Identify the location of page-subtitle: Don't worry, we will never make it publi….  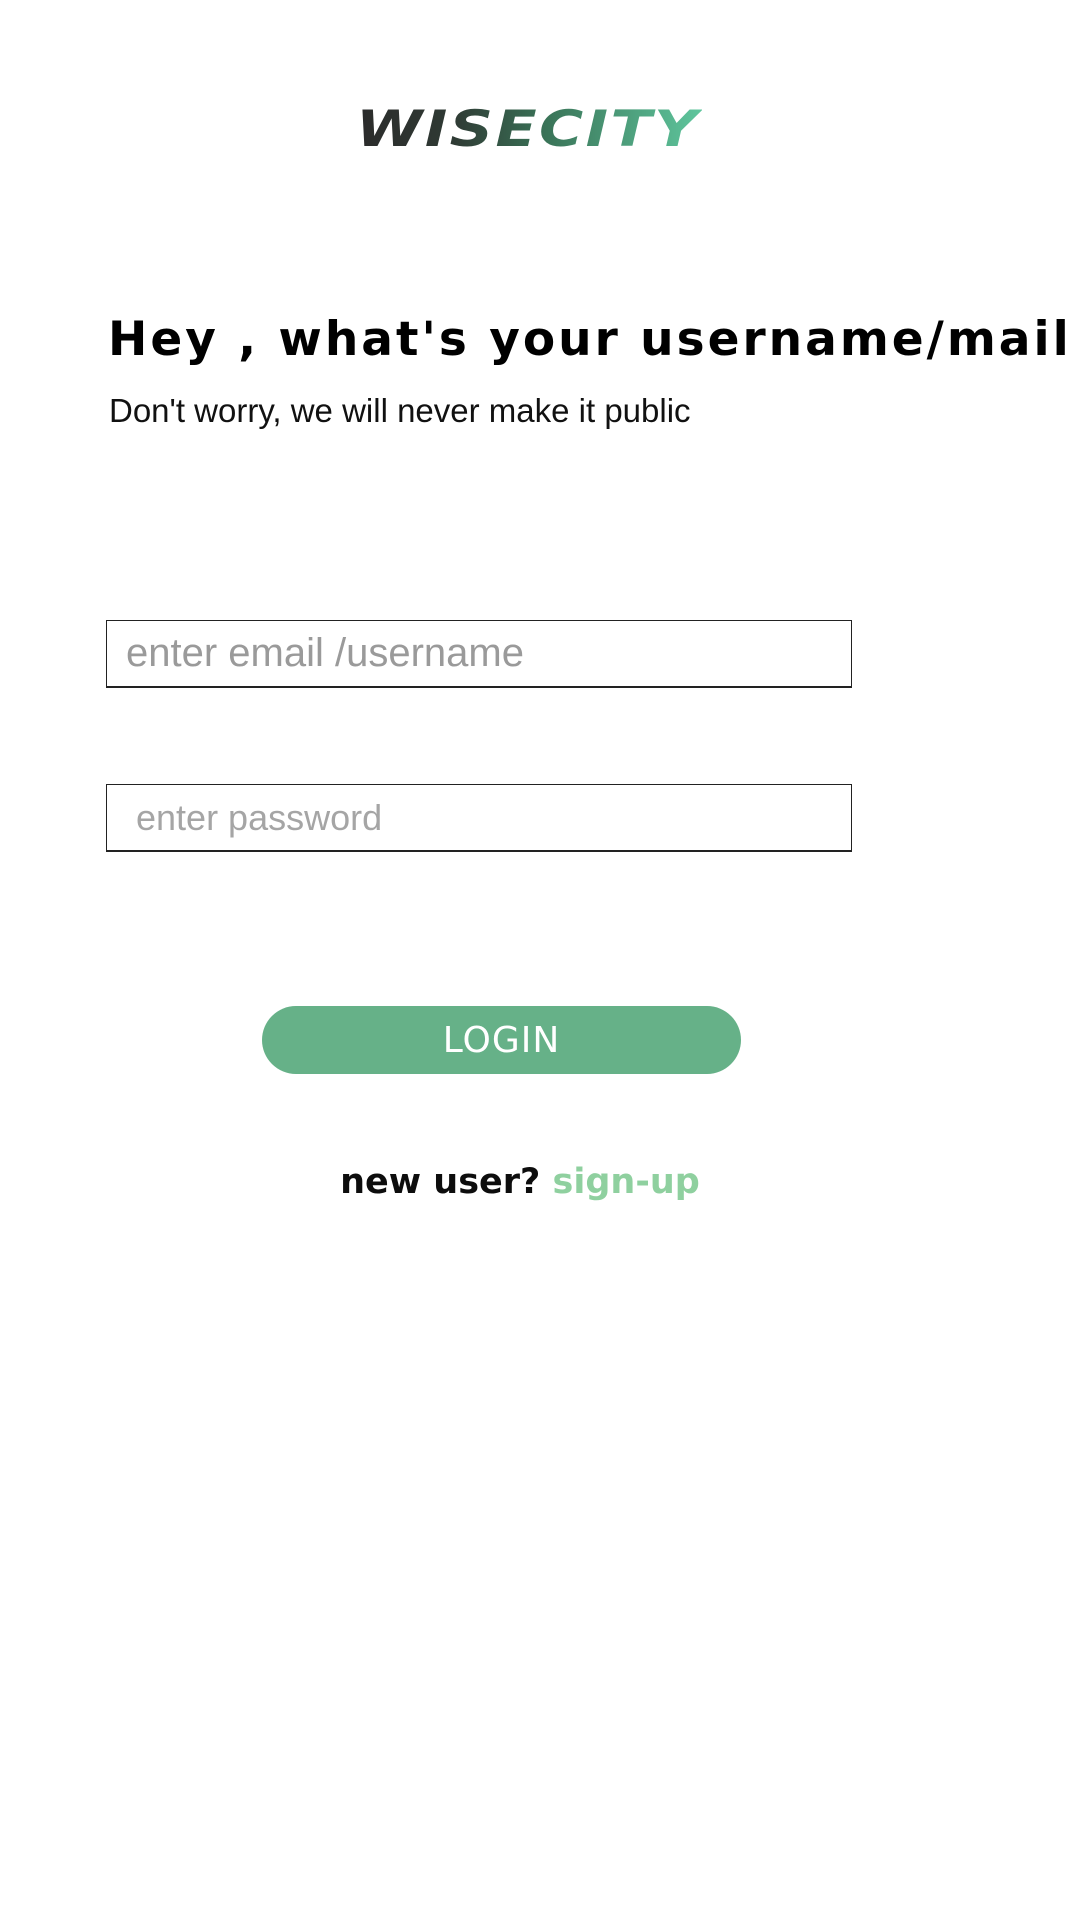
(400, 410).